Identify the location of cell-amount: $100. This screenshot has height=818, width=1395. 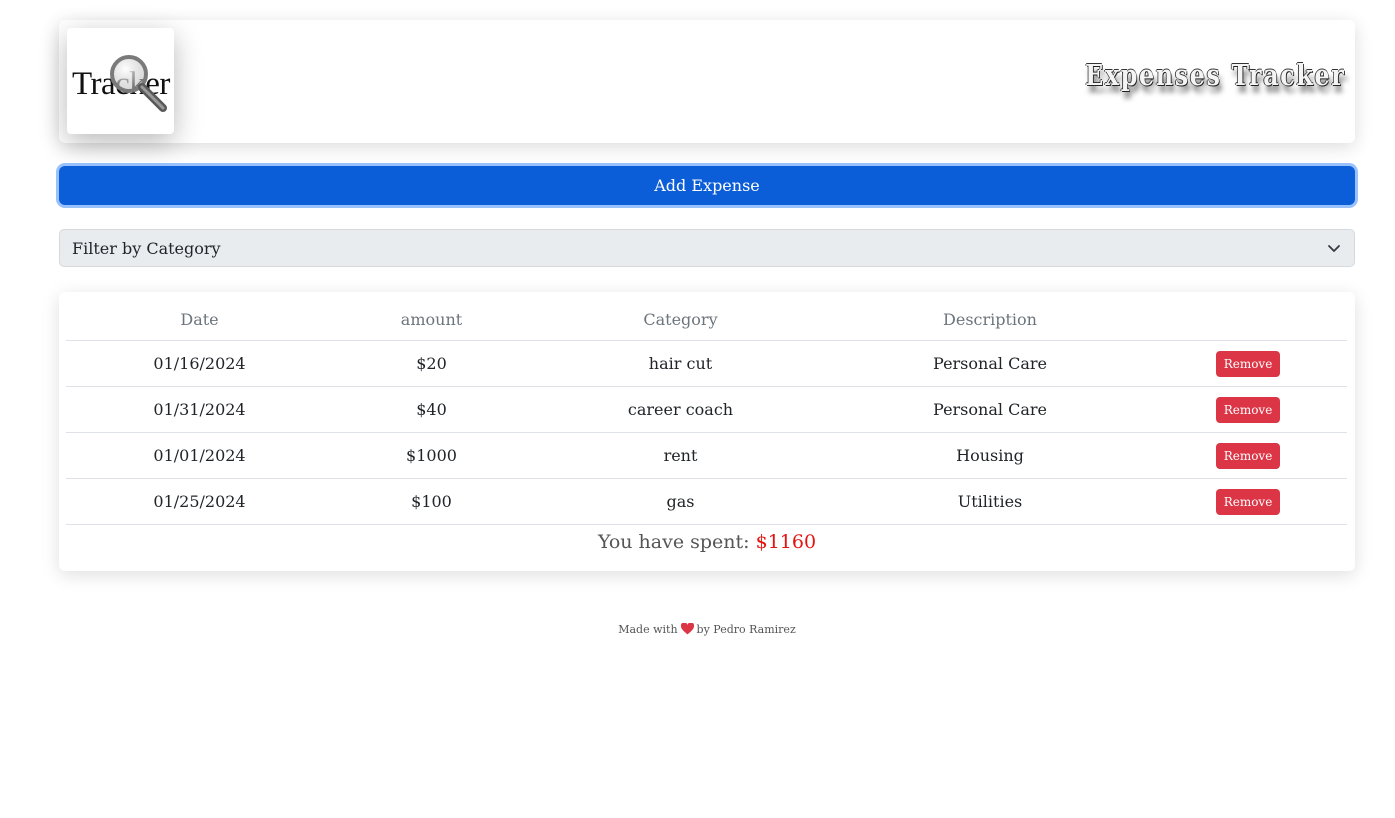
(431, 501).